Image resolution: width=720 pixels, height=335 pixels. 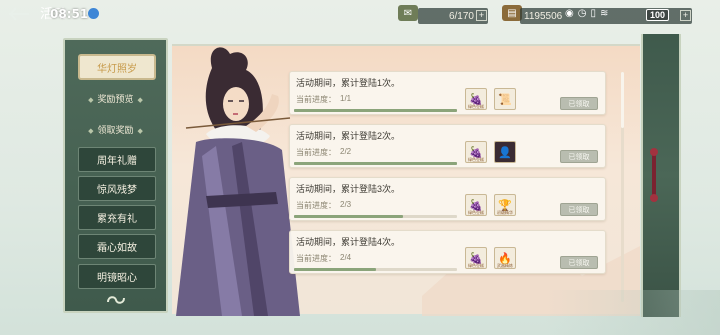 I want to click on reward-item: 👤, so click(x=505, y=152).